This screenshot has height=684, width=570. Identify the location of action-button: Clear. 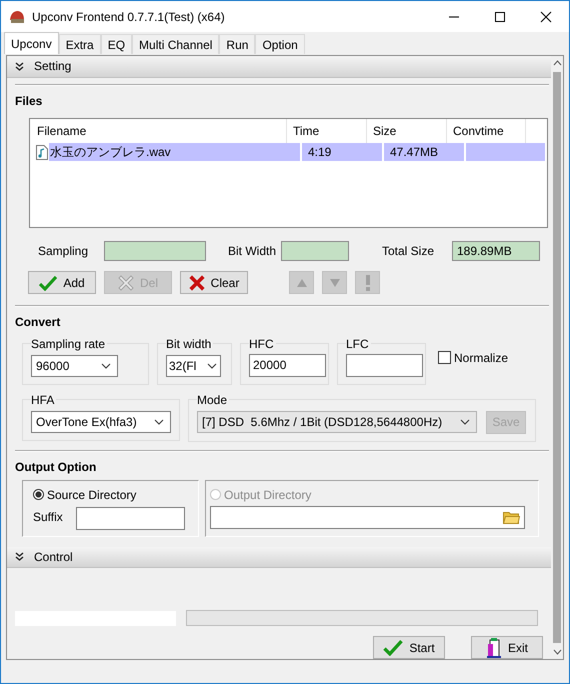
(214, 282).